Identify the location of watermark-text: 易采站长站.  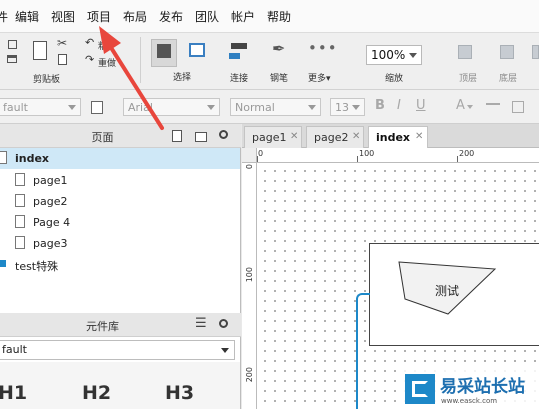
(482, 387).